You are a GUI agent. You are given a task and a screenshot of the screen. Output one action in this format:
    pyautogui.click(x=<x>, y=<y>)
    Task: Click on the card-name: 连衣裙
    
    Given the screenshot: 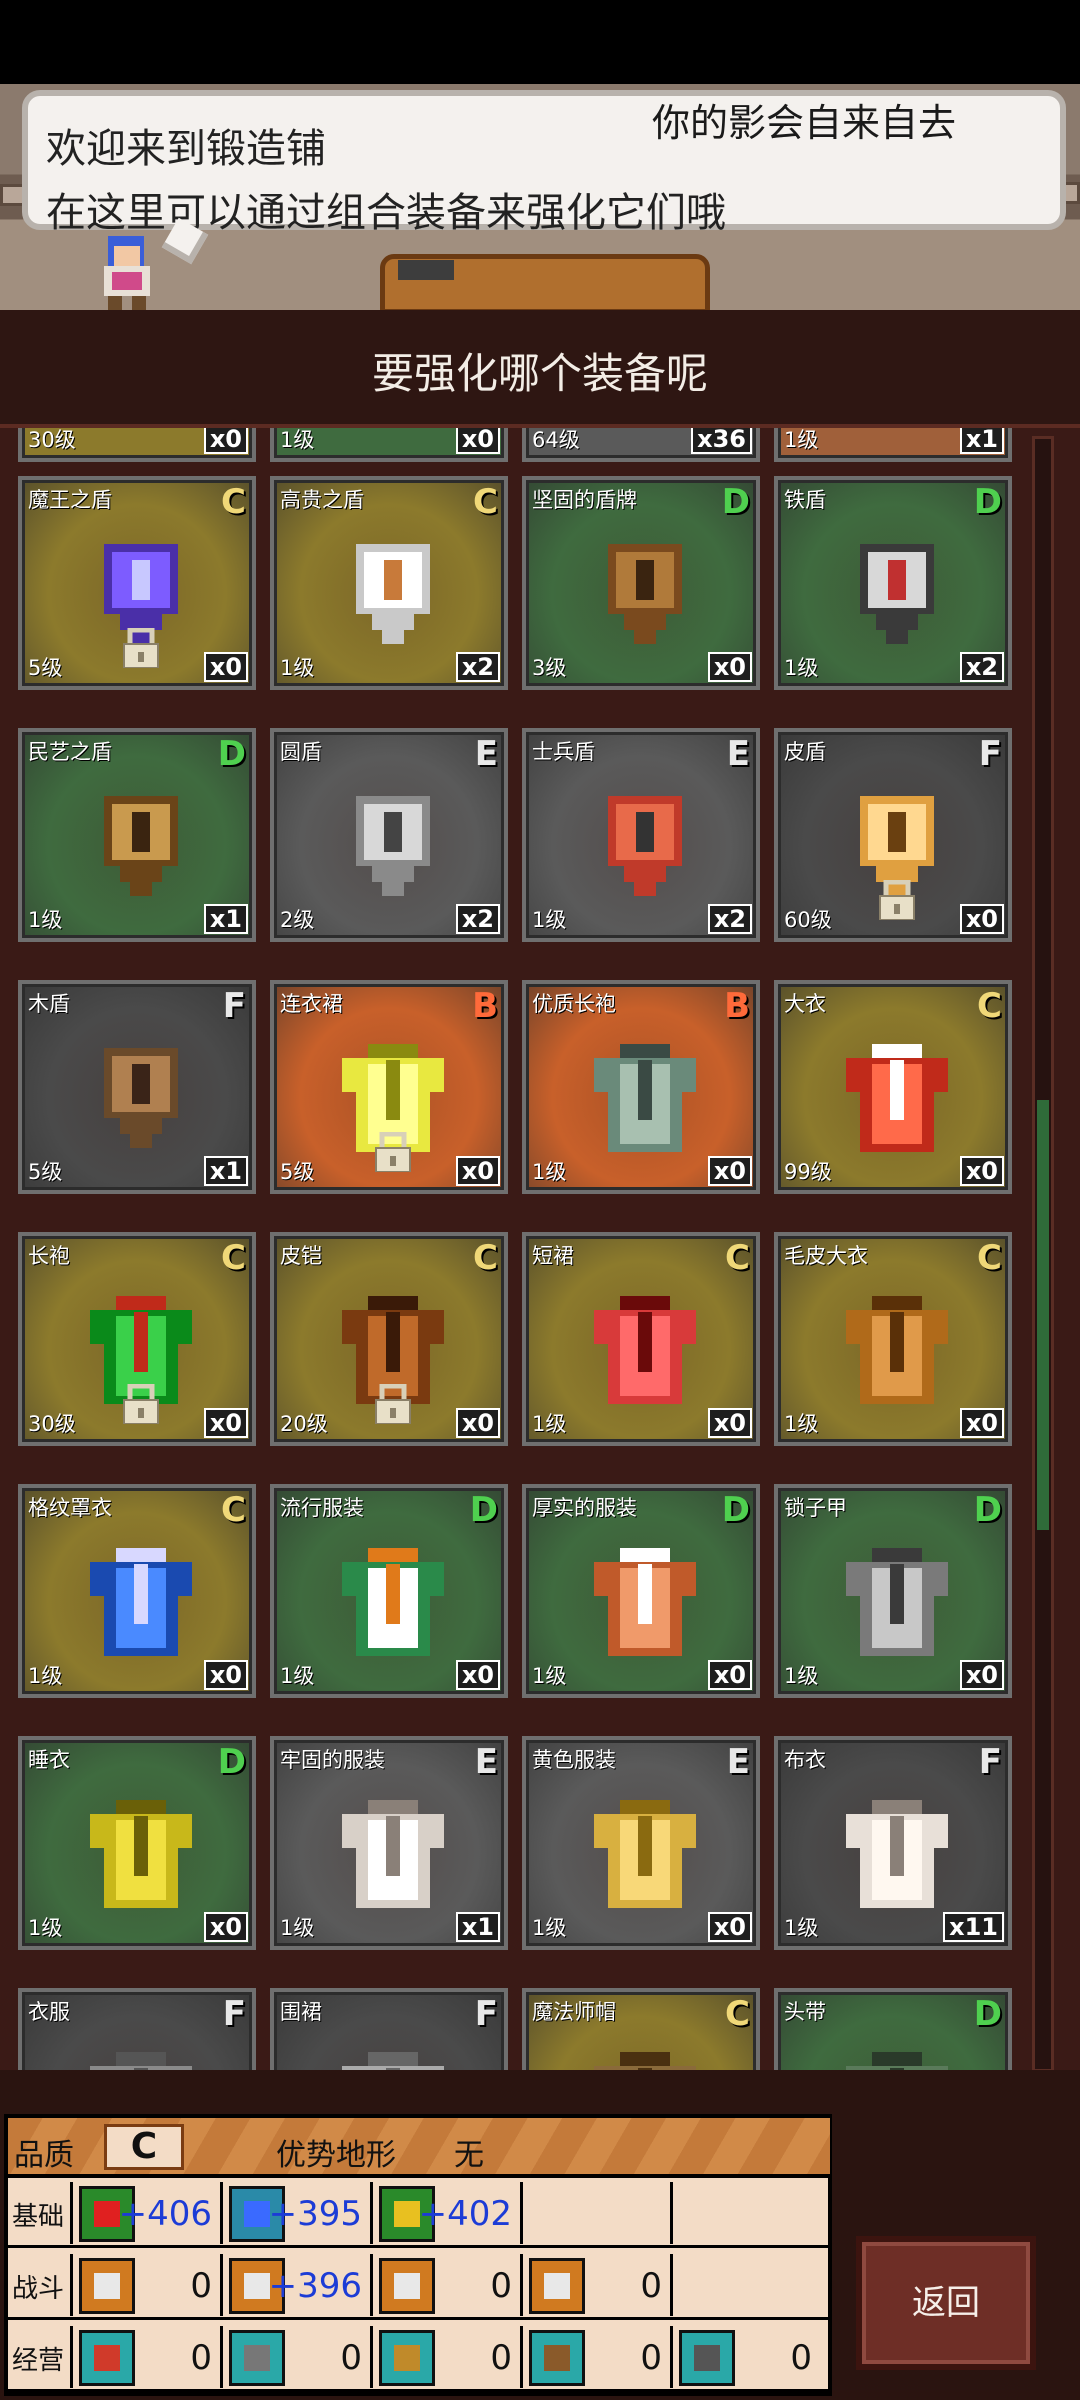 What is the action you would take?
    pyautogui.click(x=311, y=1004)
    